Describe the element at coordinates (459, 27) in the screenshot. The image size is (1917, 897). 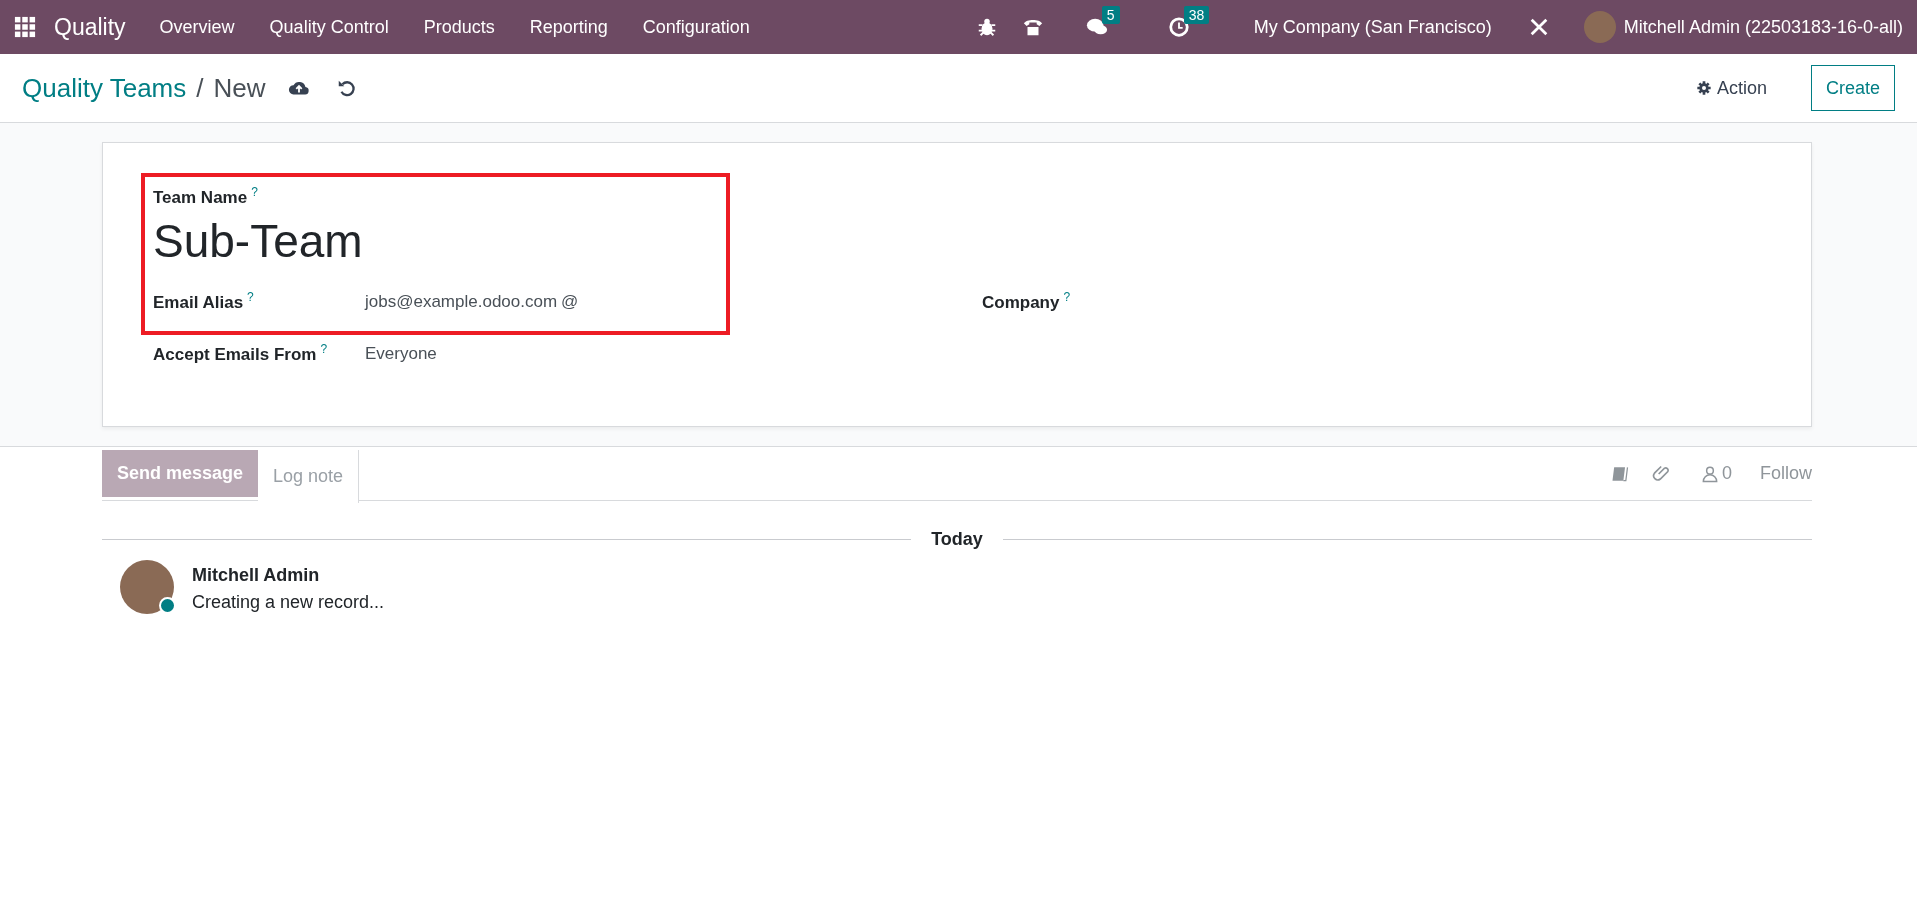
I see `menu-item: Products` at that location.